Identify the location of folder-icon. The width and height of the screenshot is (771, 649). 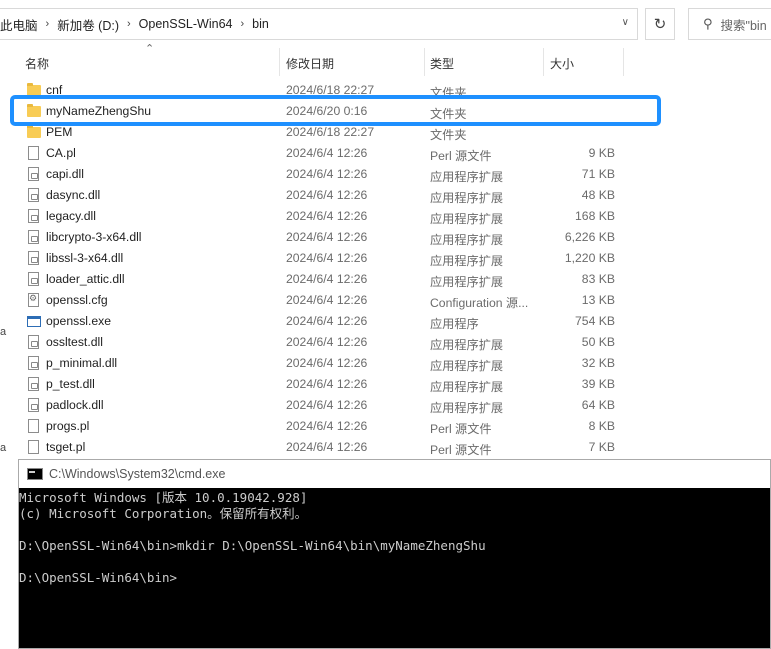
(34, 132).